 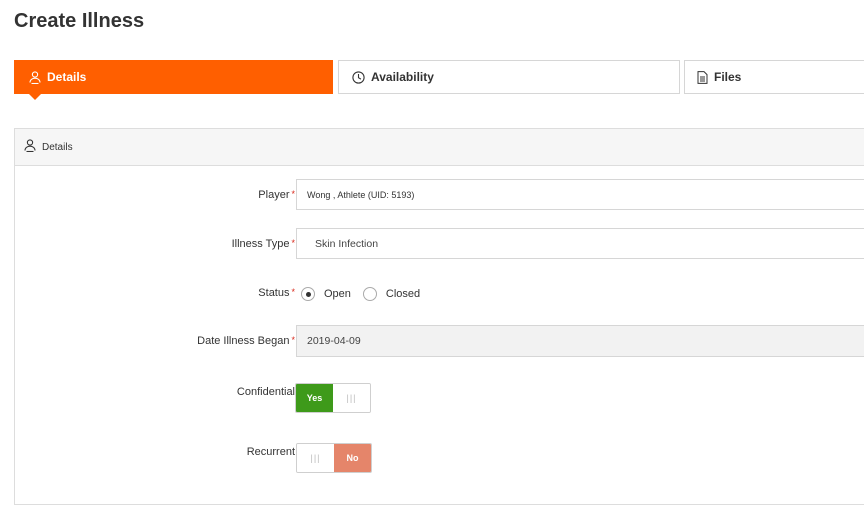 What do you see at coordinates (276, 293) in the screenshot?
I see `status-label: Status *` at bounding box center [276, 293].